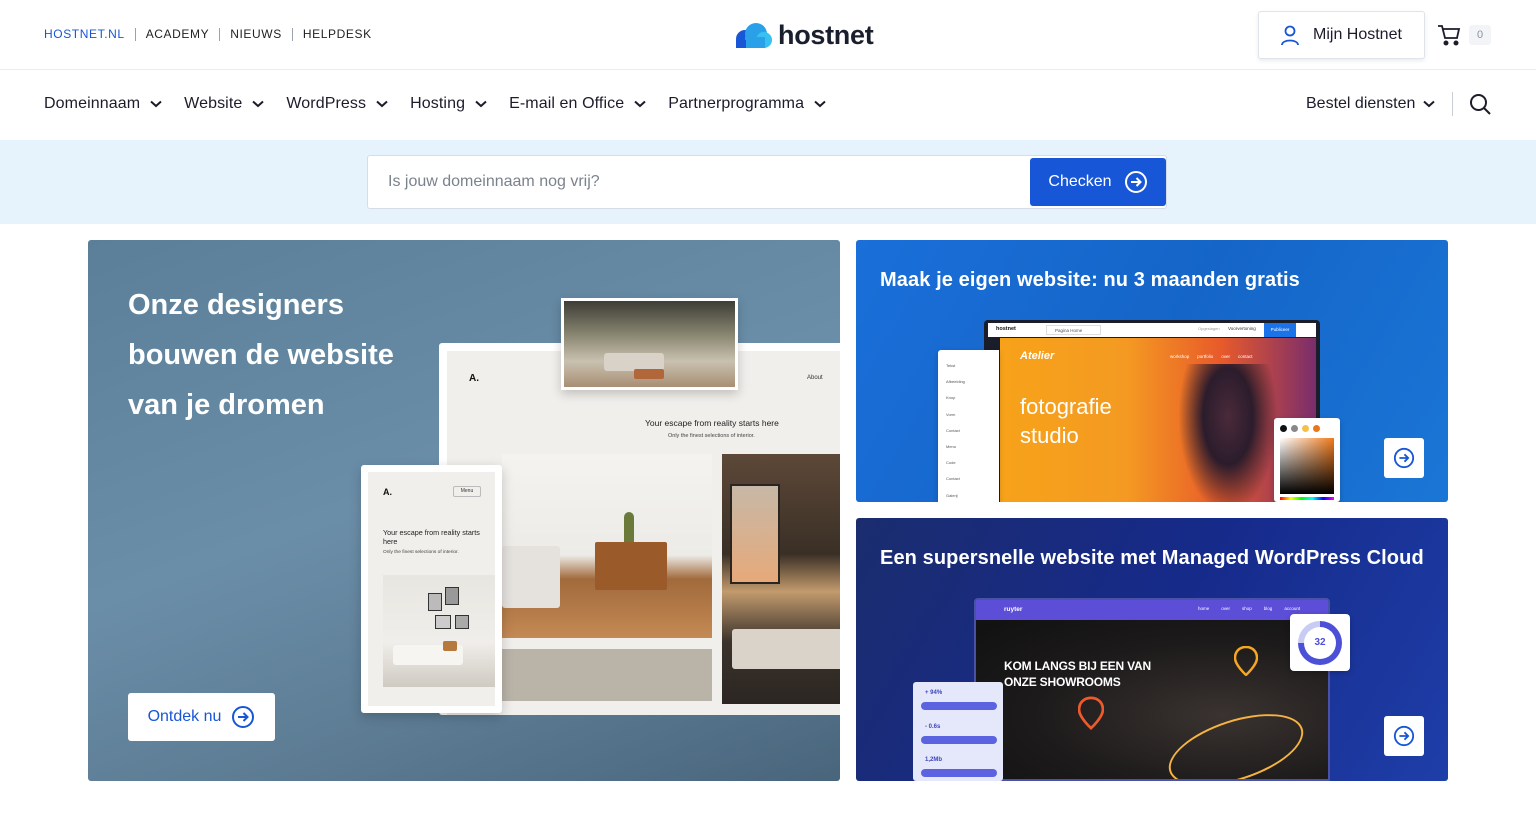  Describe the element at coordinates (89, 34) in the screenshot. I see `toplink-hostnet: HOSTNET.NL` at that location.